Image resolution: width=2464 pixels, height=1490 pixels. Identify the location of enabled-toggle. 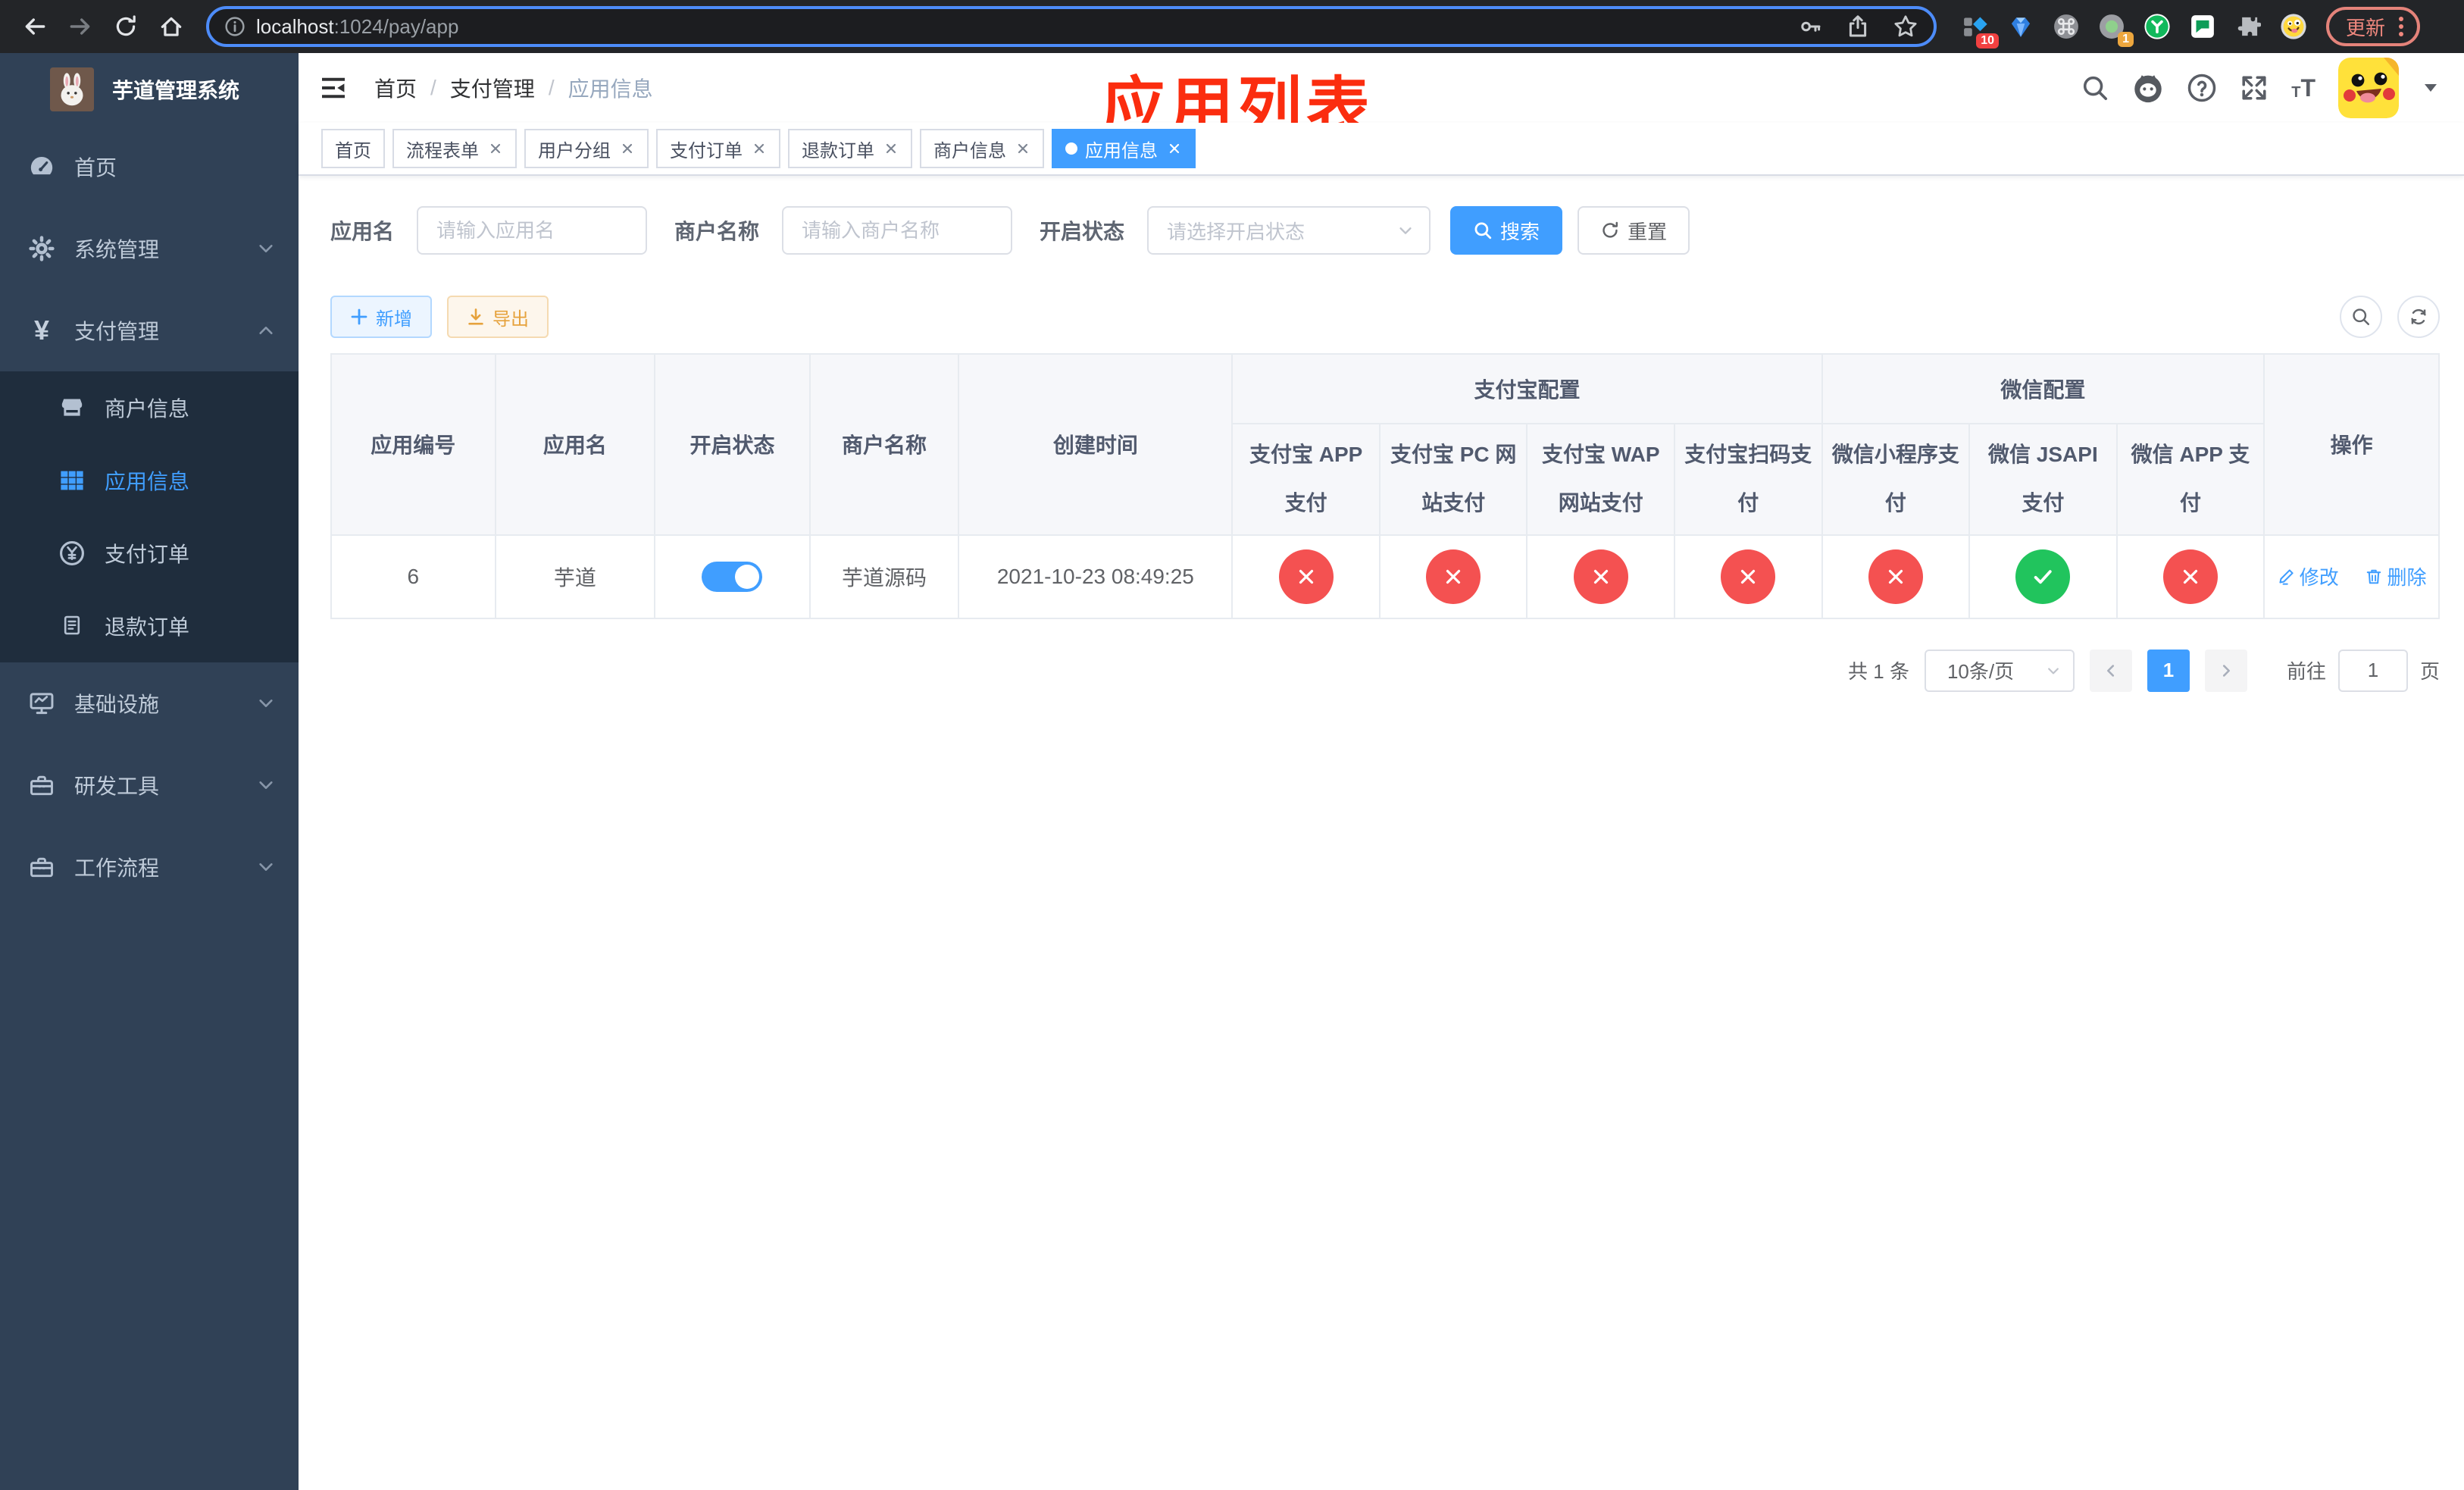
(732, 576).